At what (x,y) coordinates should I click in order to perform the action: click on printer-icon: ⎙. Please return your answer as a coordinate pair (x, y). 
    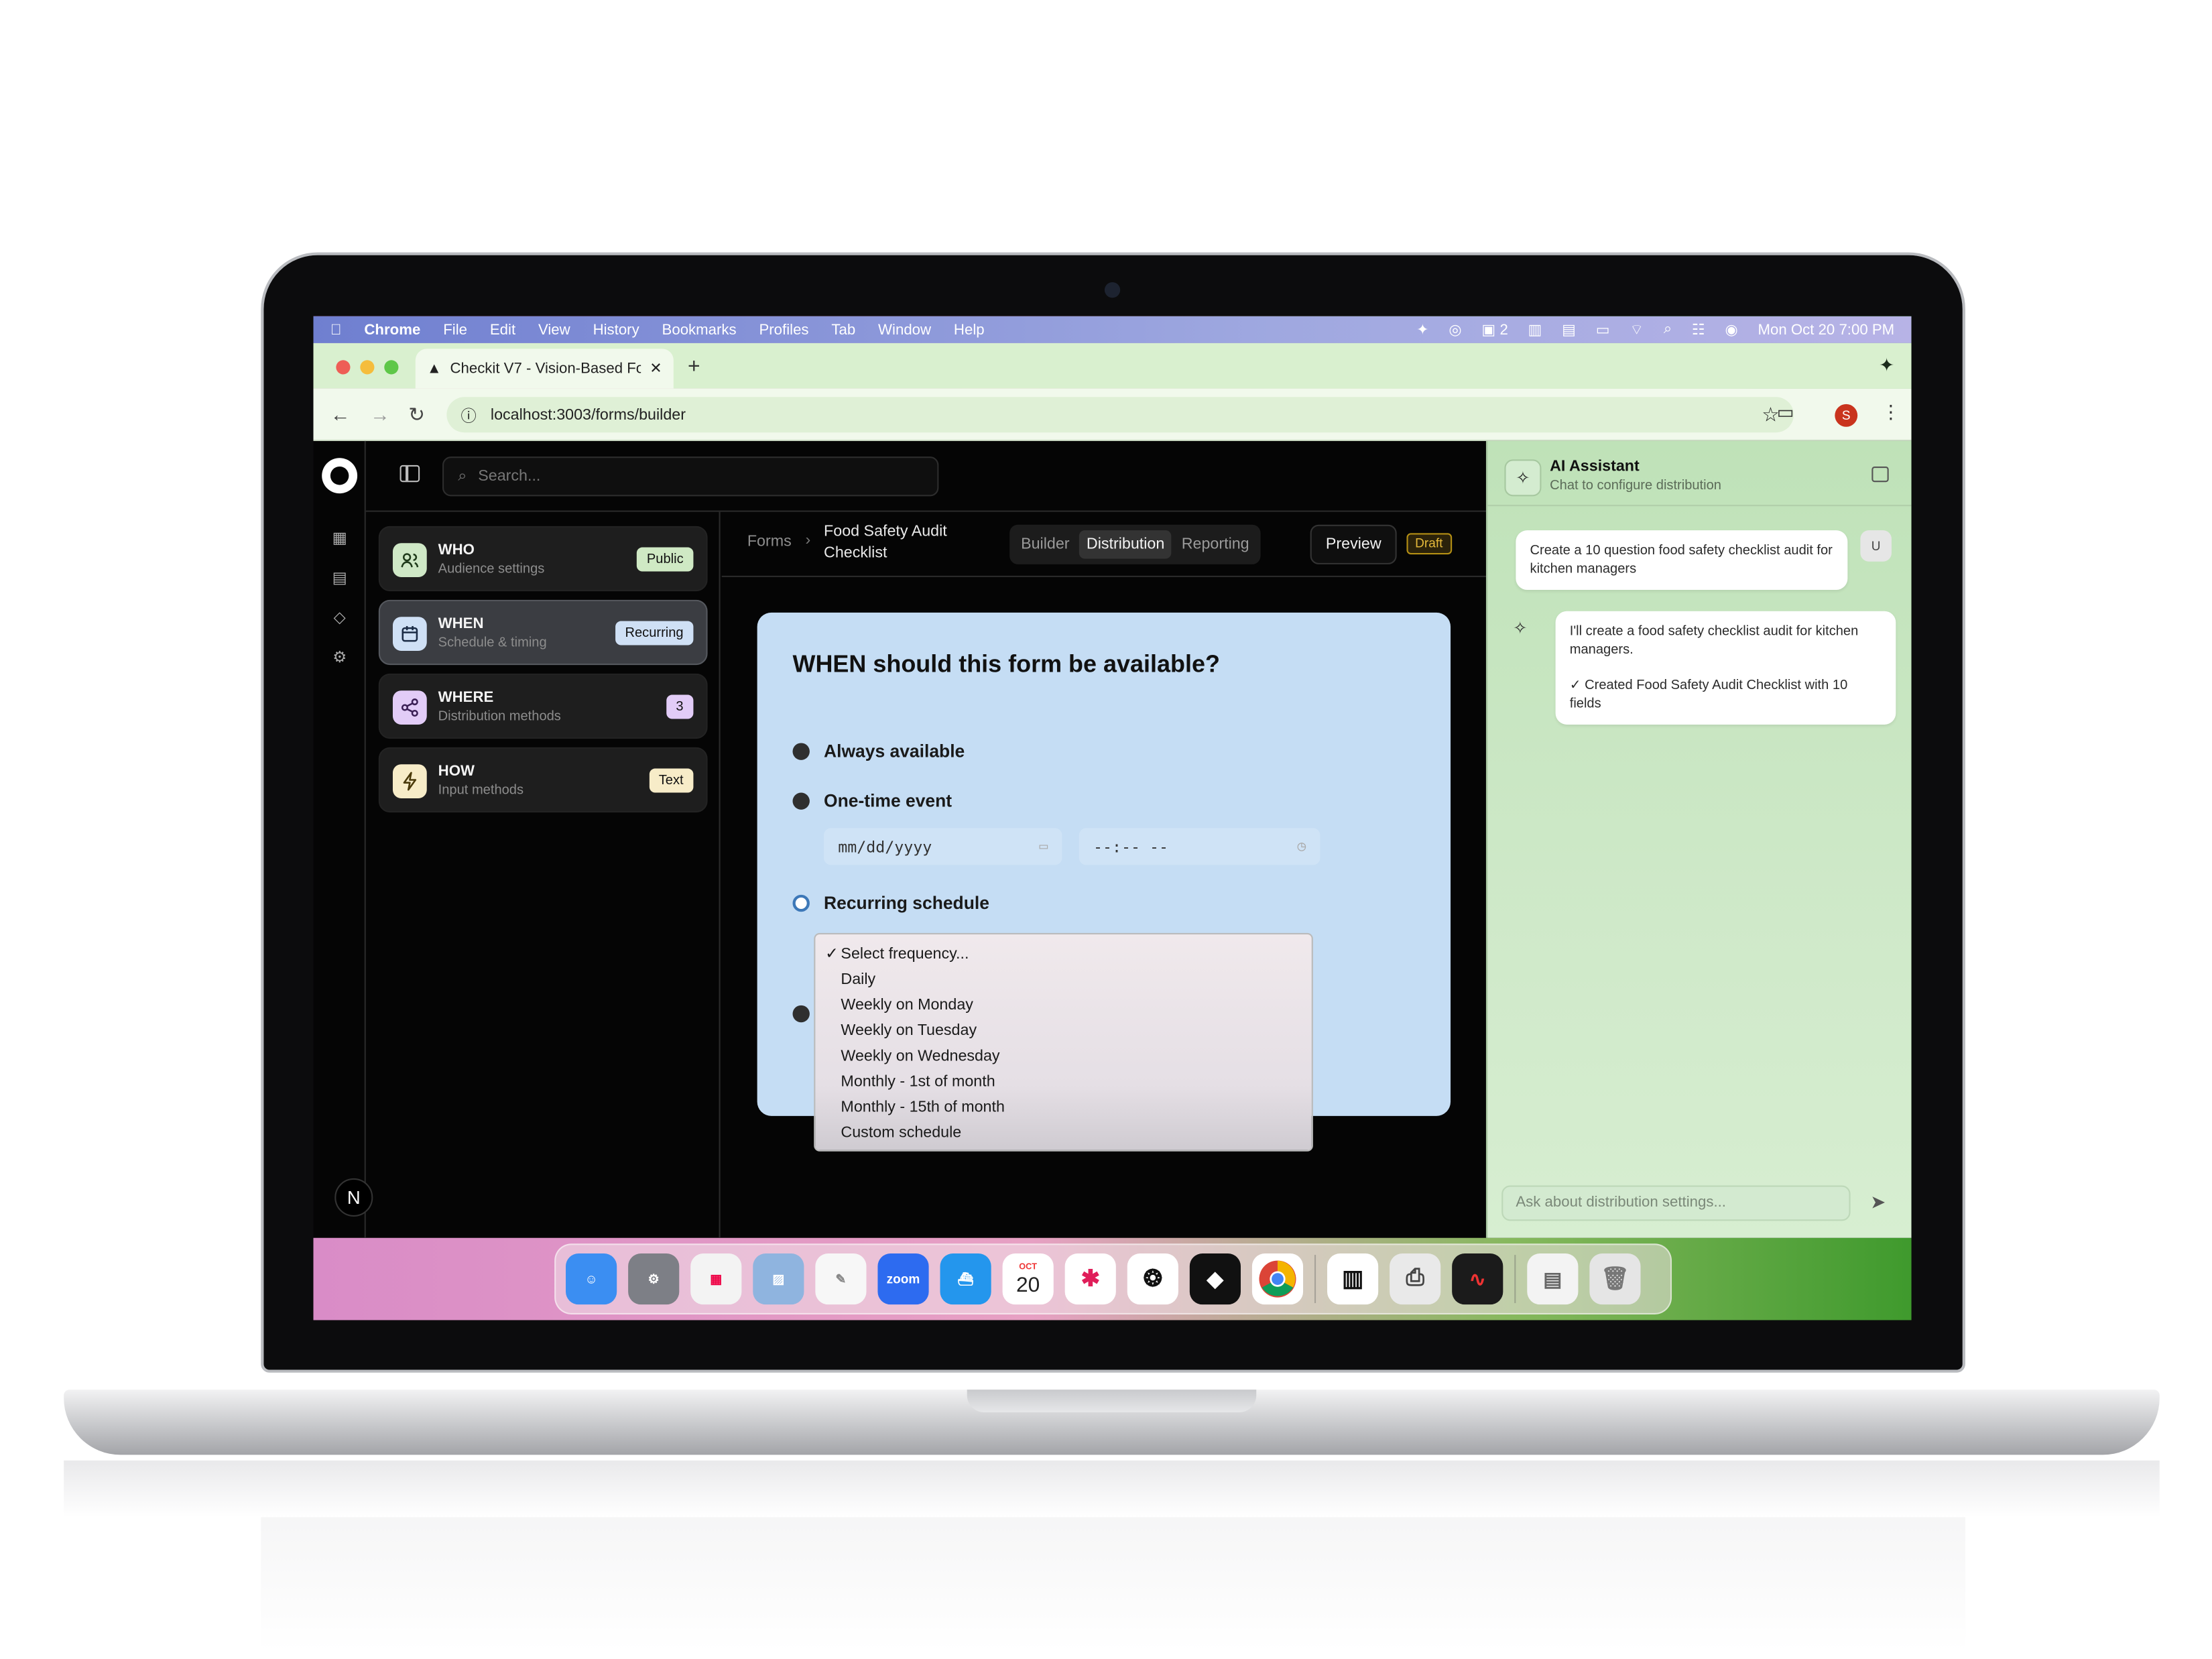
    Looking at the image, I should click on (1415, 1279).